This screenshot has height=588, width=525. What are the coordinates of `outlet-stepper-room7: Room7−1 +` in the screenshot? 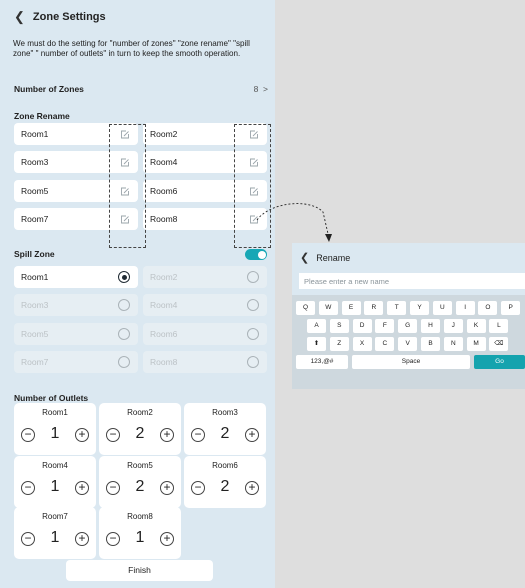 It's located at (55, 533).